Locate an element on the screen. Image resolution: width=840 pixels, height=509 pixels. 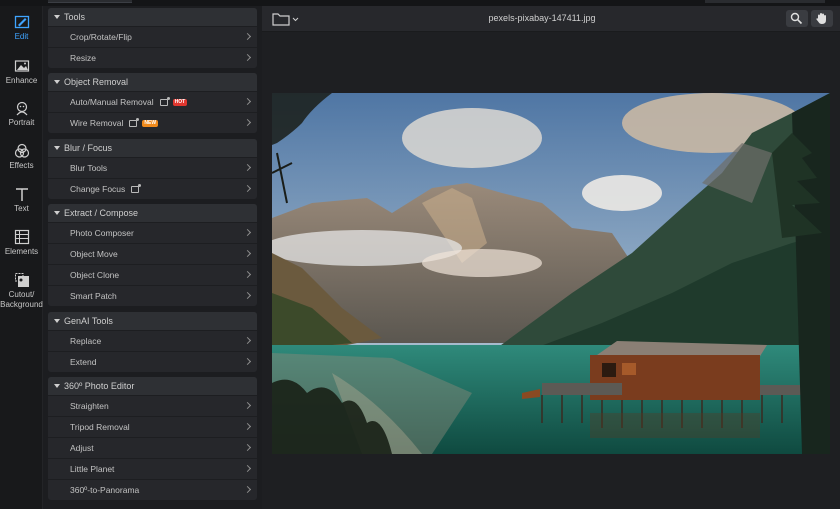
zoom-button is located at coordinates (797, 18).